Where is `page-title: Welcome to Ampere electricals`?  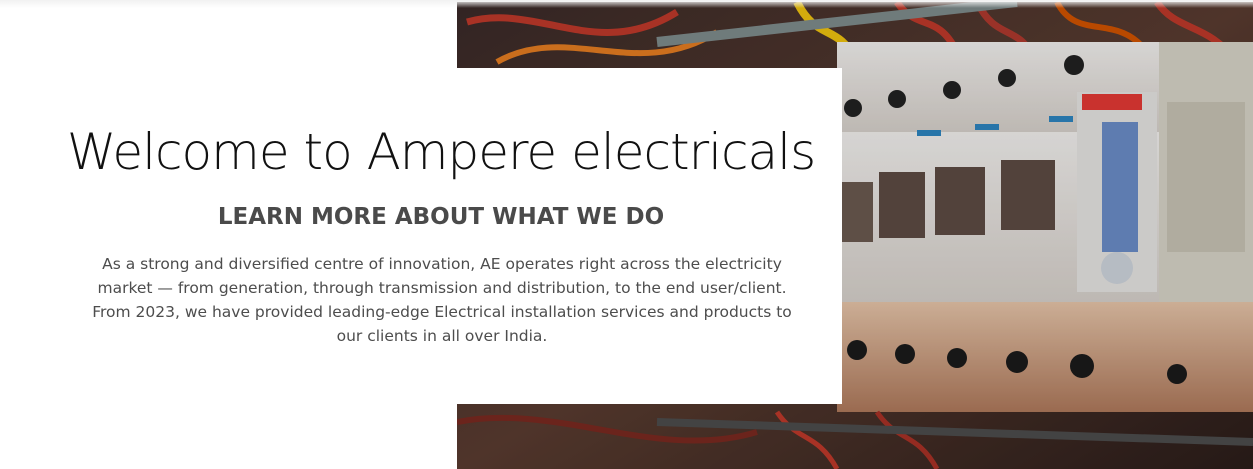 page-title: Welcome to Ampere electricals is located at coordinates (441, 152).